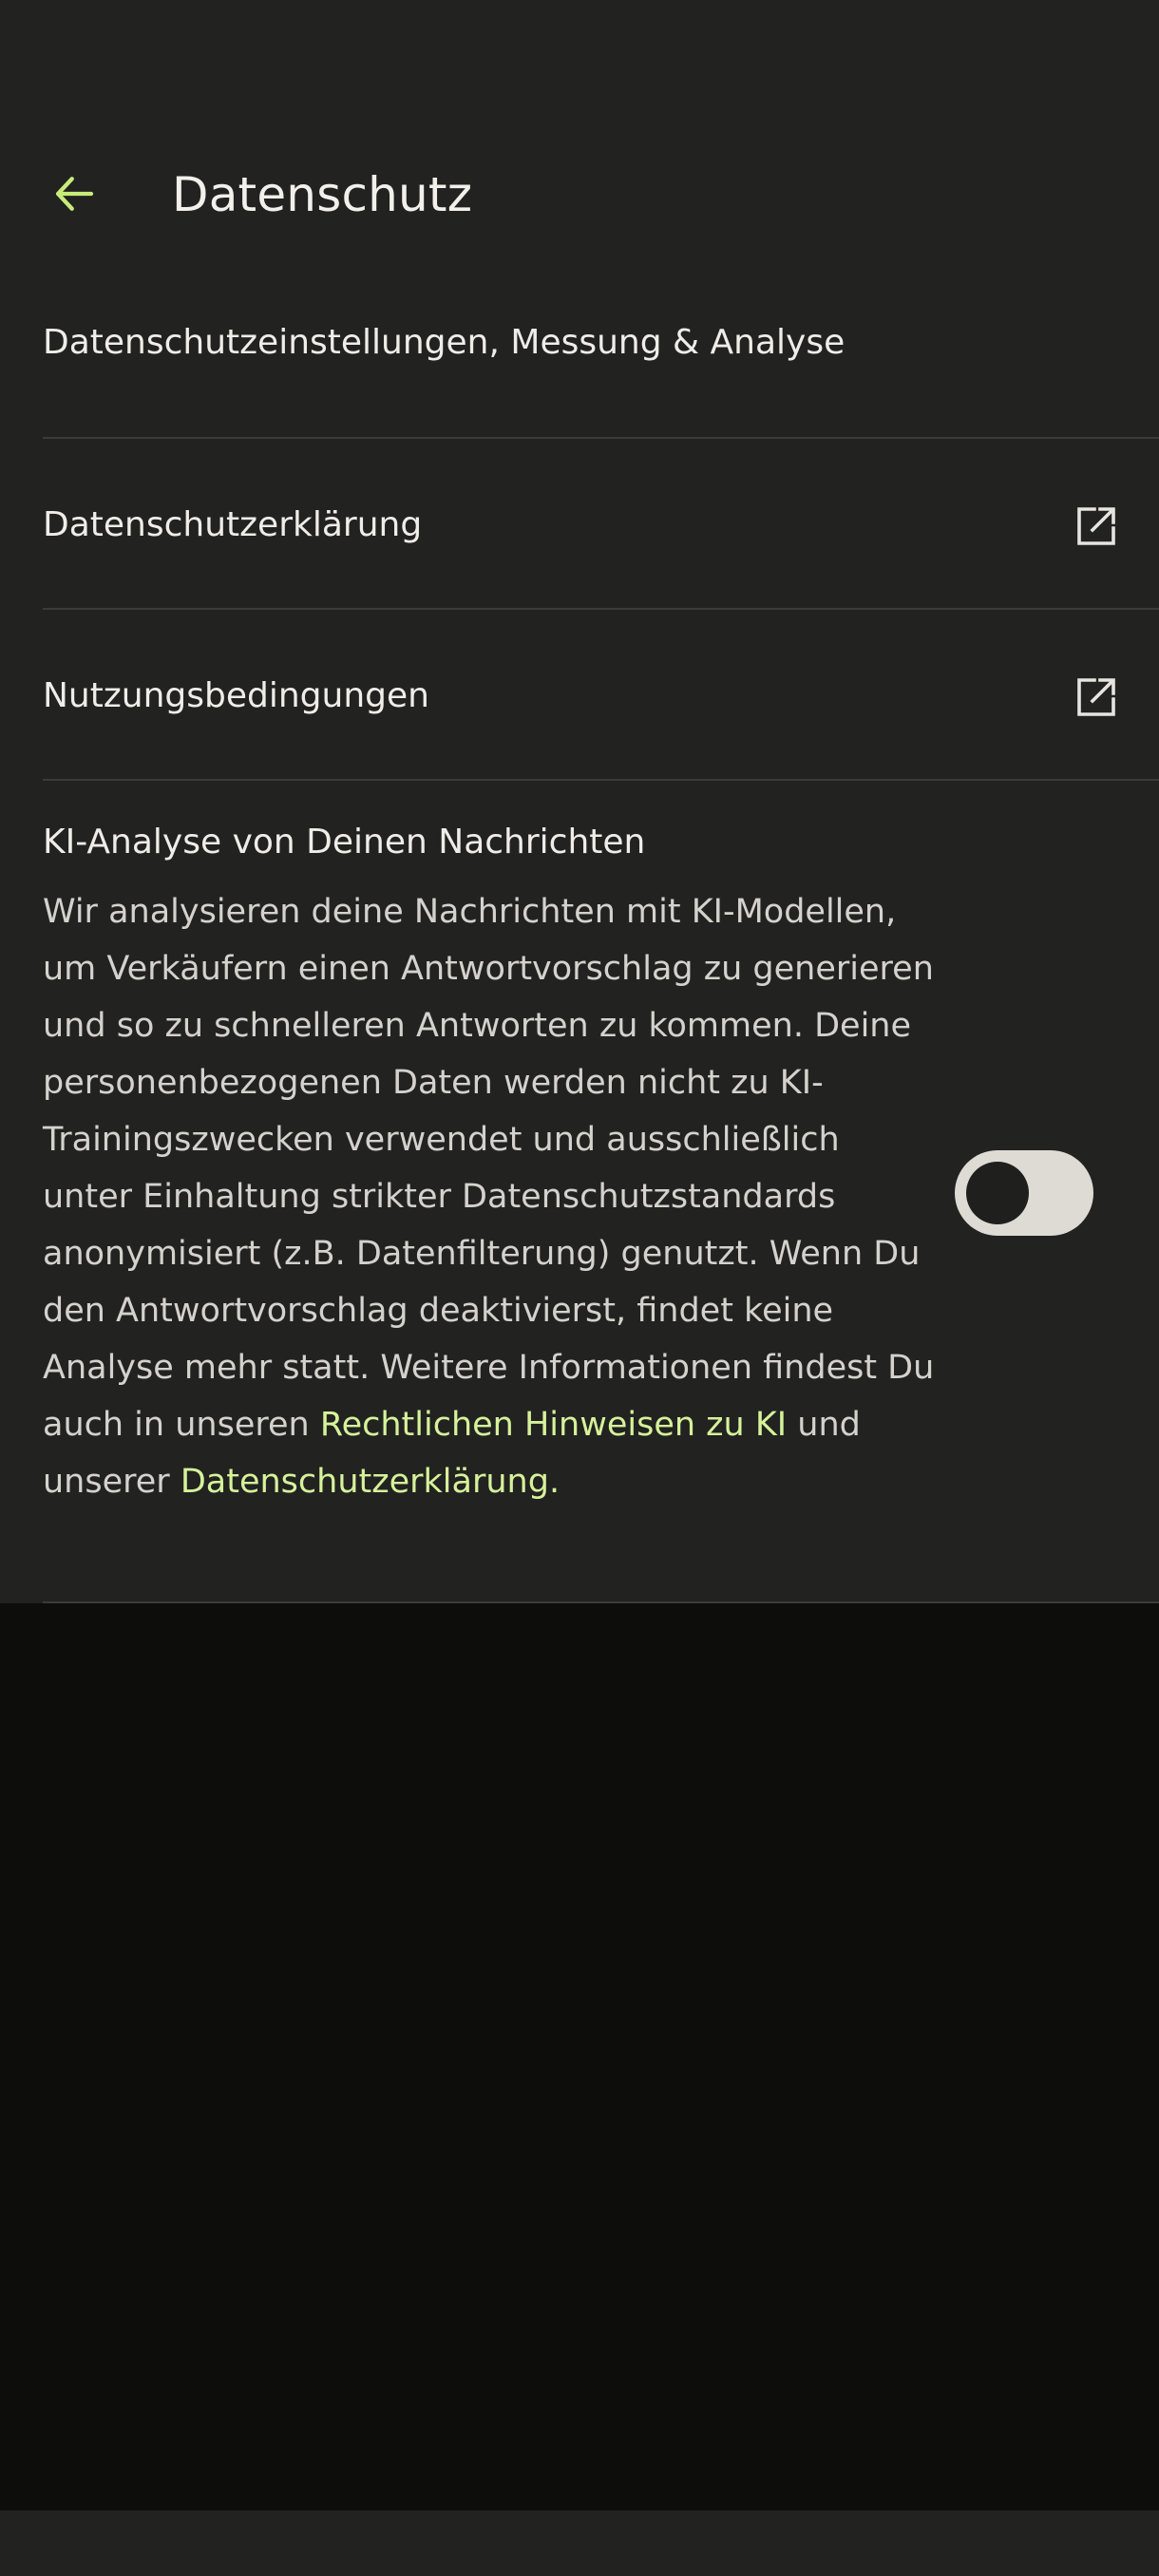  What do you see at coordinates (236, 695) in the screenshot?
I see `terms-of-use-label: Nutzungsbedingungen` at bounding box center [236, 695].